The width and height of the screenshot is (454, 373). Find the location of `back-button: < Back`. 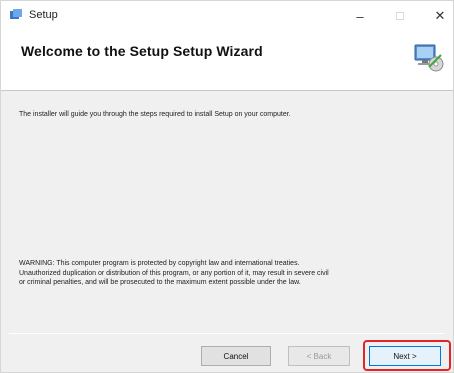

back-button: < Back is located at coordinates (319, 356).